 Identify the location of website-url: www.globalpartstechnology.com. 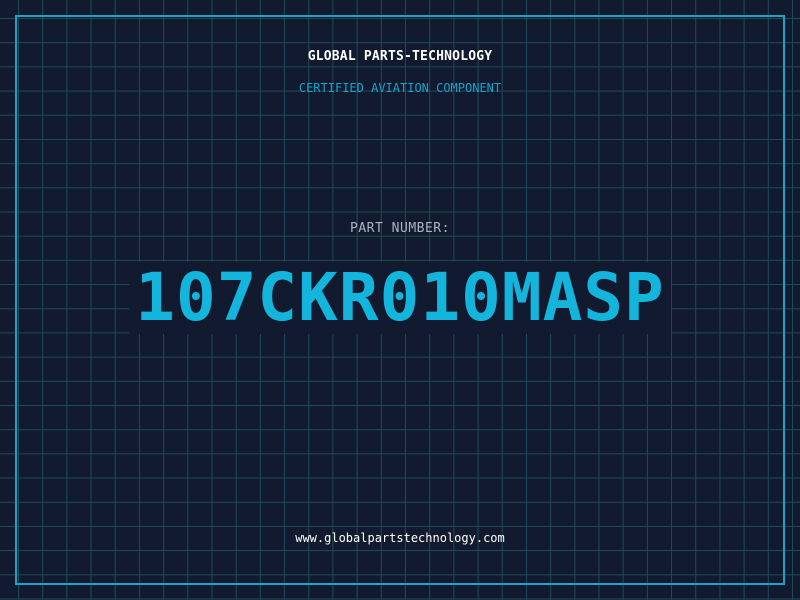
(400, 538).